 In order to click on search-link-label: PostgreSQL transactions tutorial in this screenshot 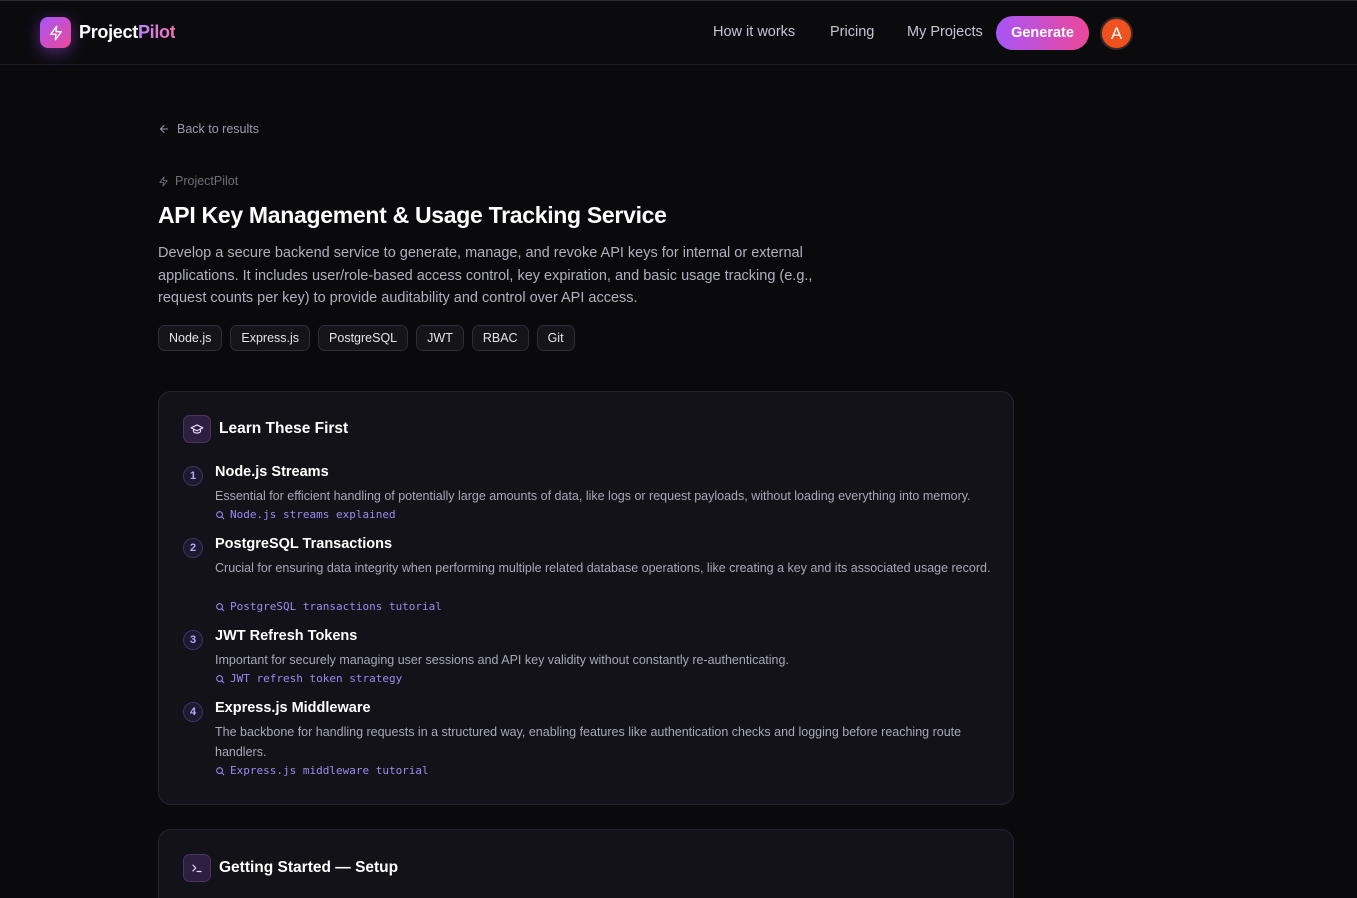, I will do `click(336, 606)`.